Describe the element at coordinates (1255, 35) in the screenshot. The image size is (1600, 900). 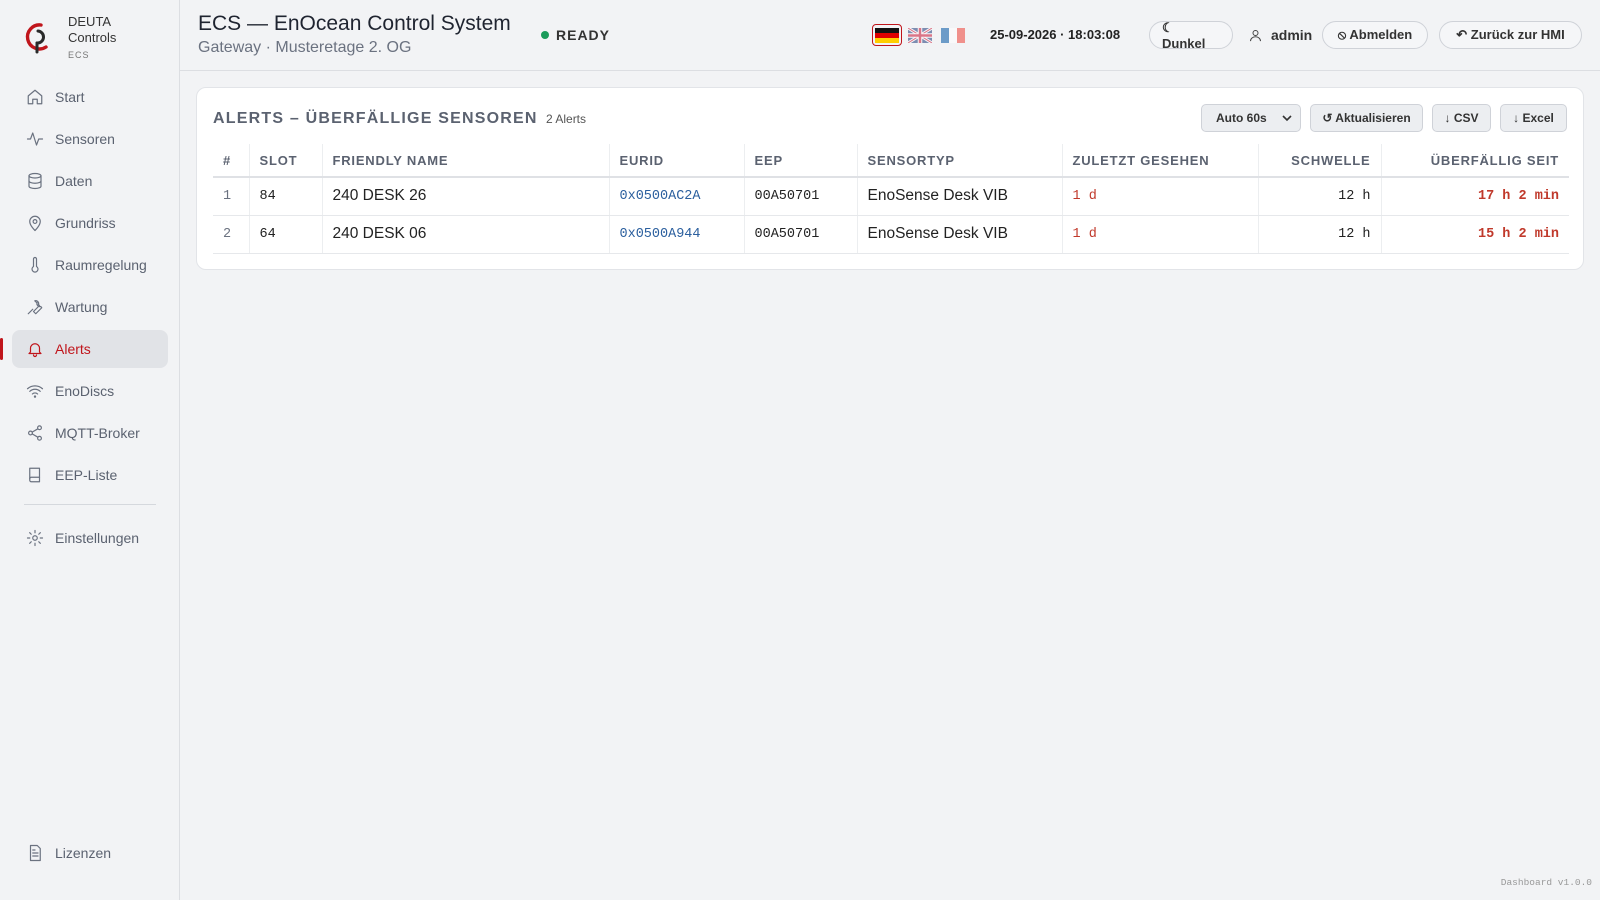
I see `user-icon` at that location.